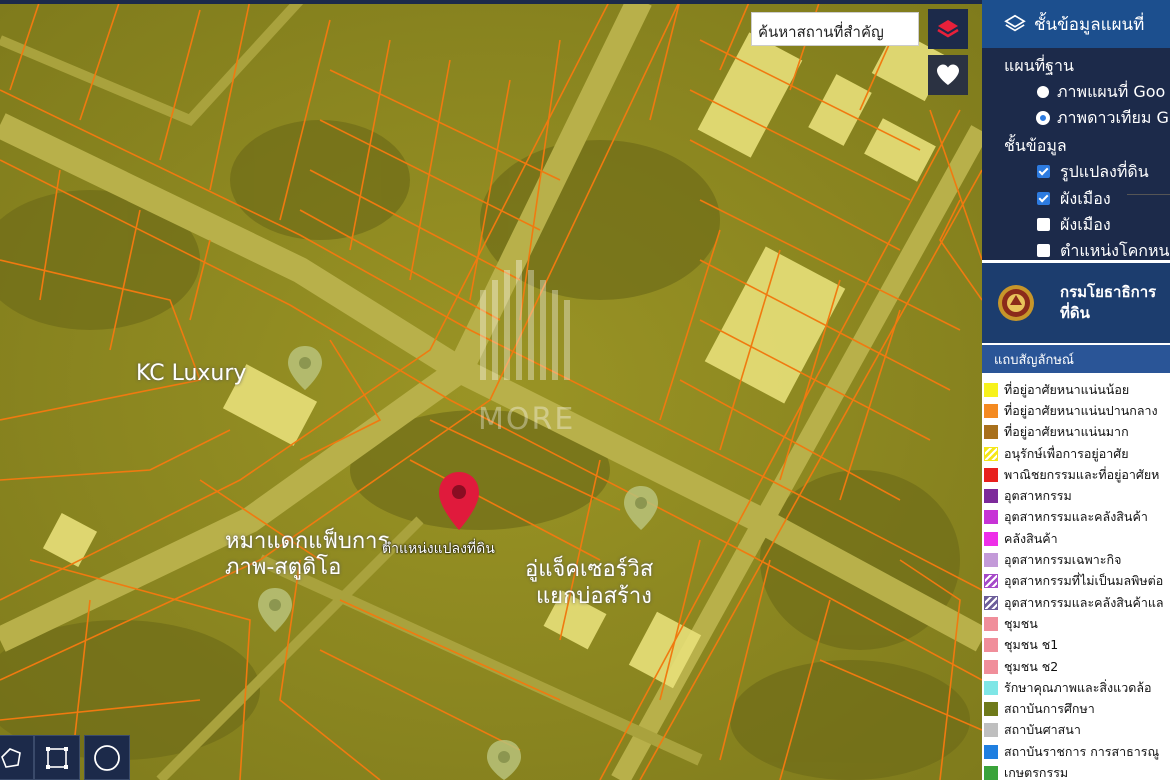 The image size is (1170, 780). I want to click on legend-title: แถบสัญลักษณ์, so click(1076, 358).